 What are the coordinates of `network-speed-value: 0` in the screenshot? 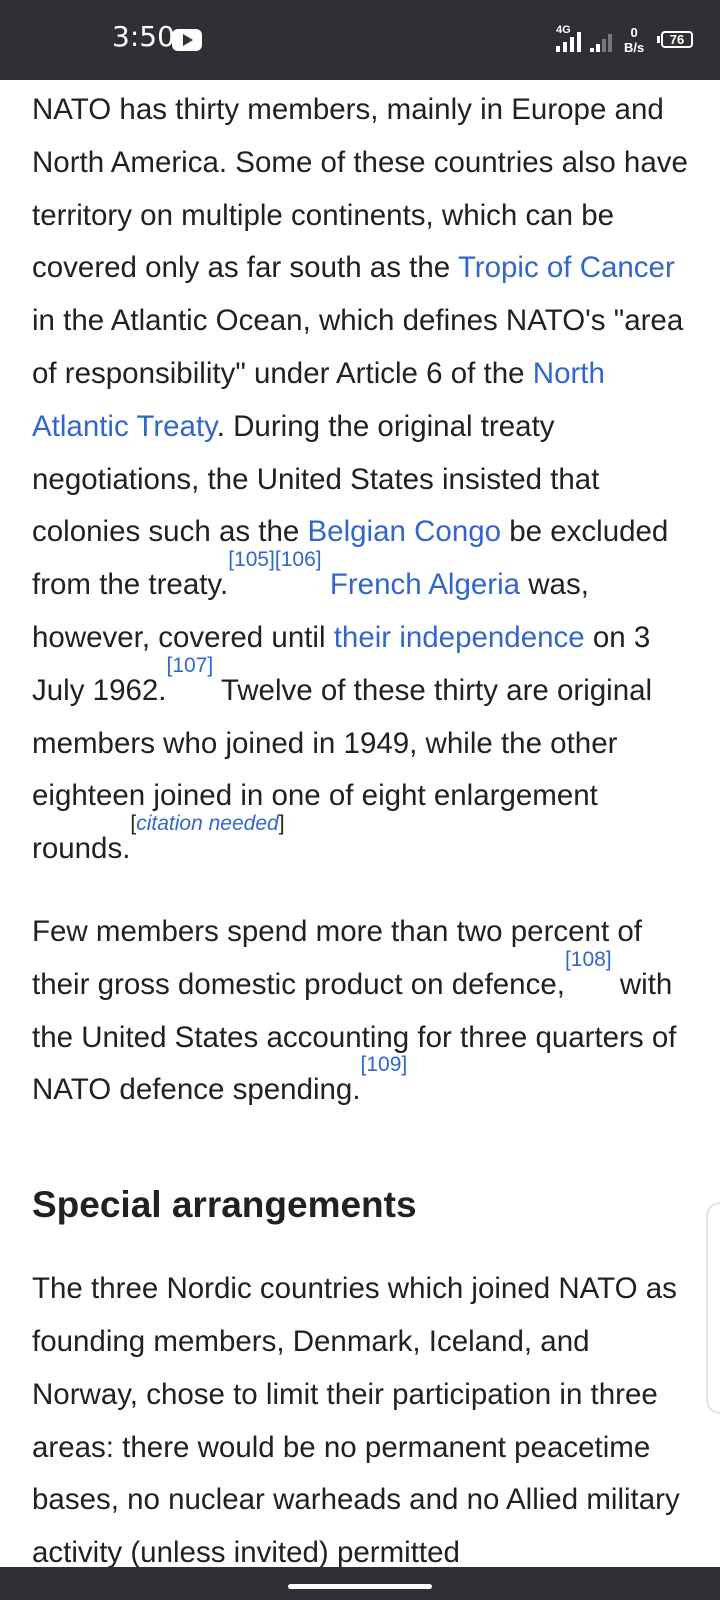 It's located at (634, 32).